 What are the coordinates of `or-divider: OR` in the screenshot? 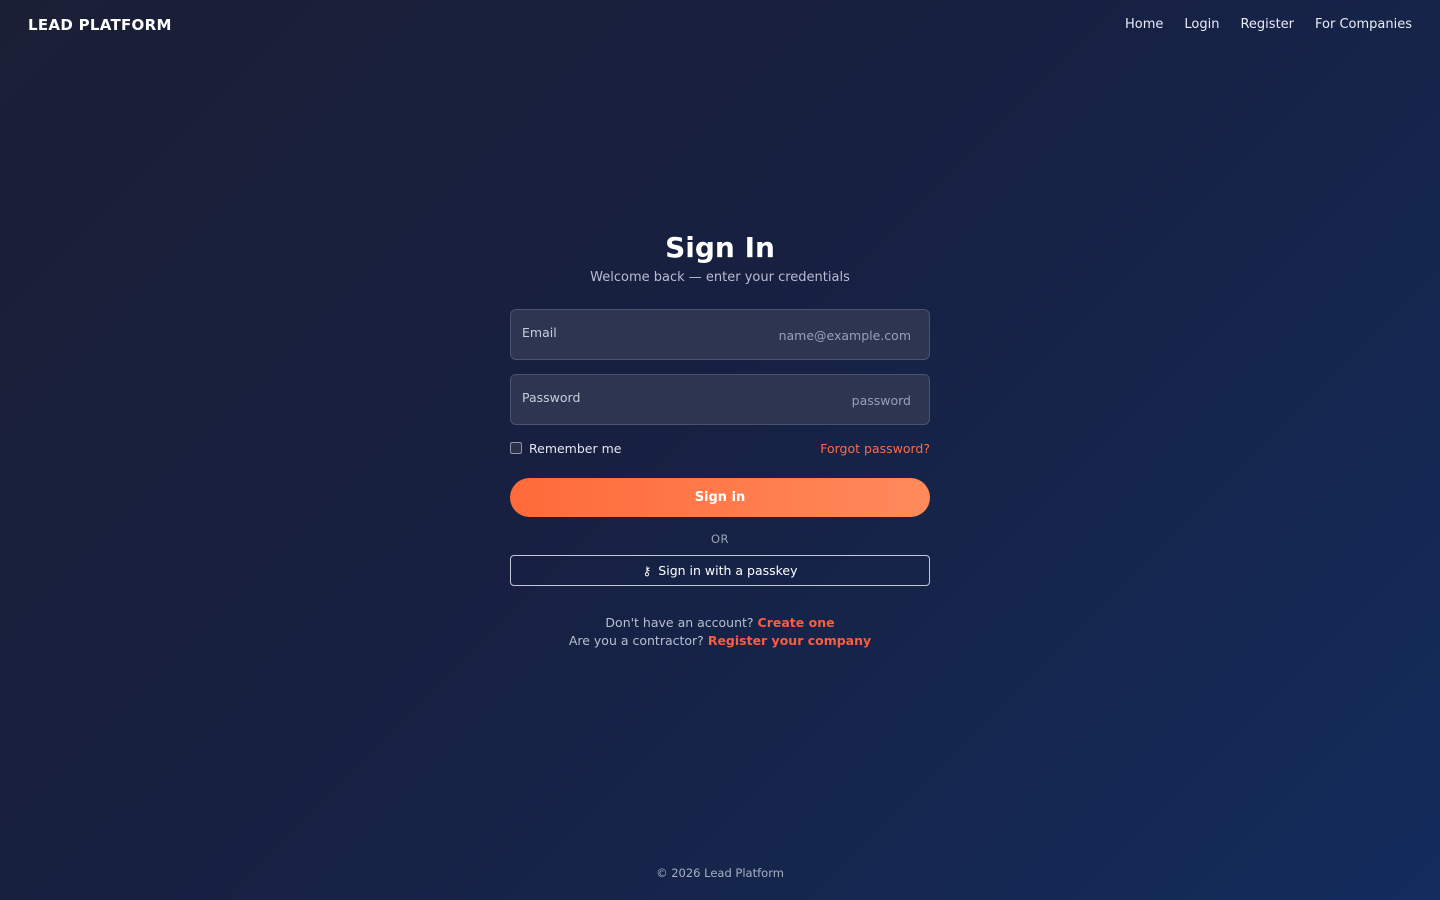 It's located at (720, 539).